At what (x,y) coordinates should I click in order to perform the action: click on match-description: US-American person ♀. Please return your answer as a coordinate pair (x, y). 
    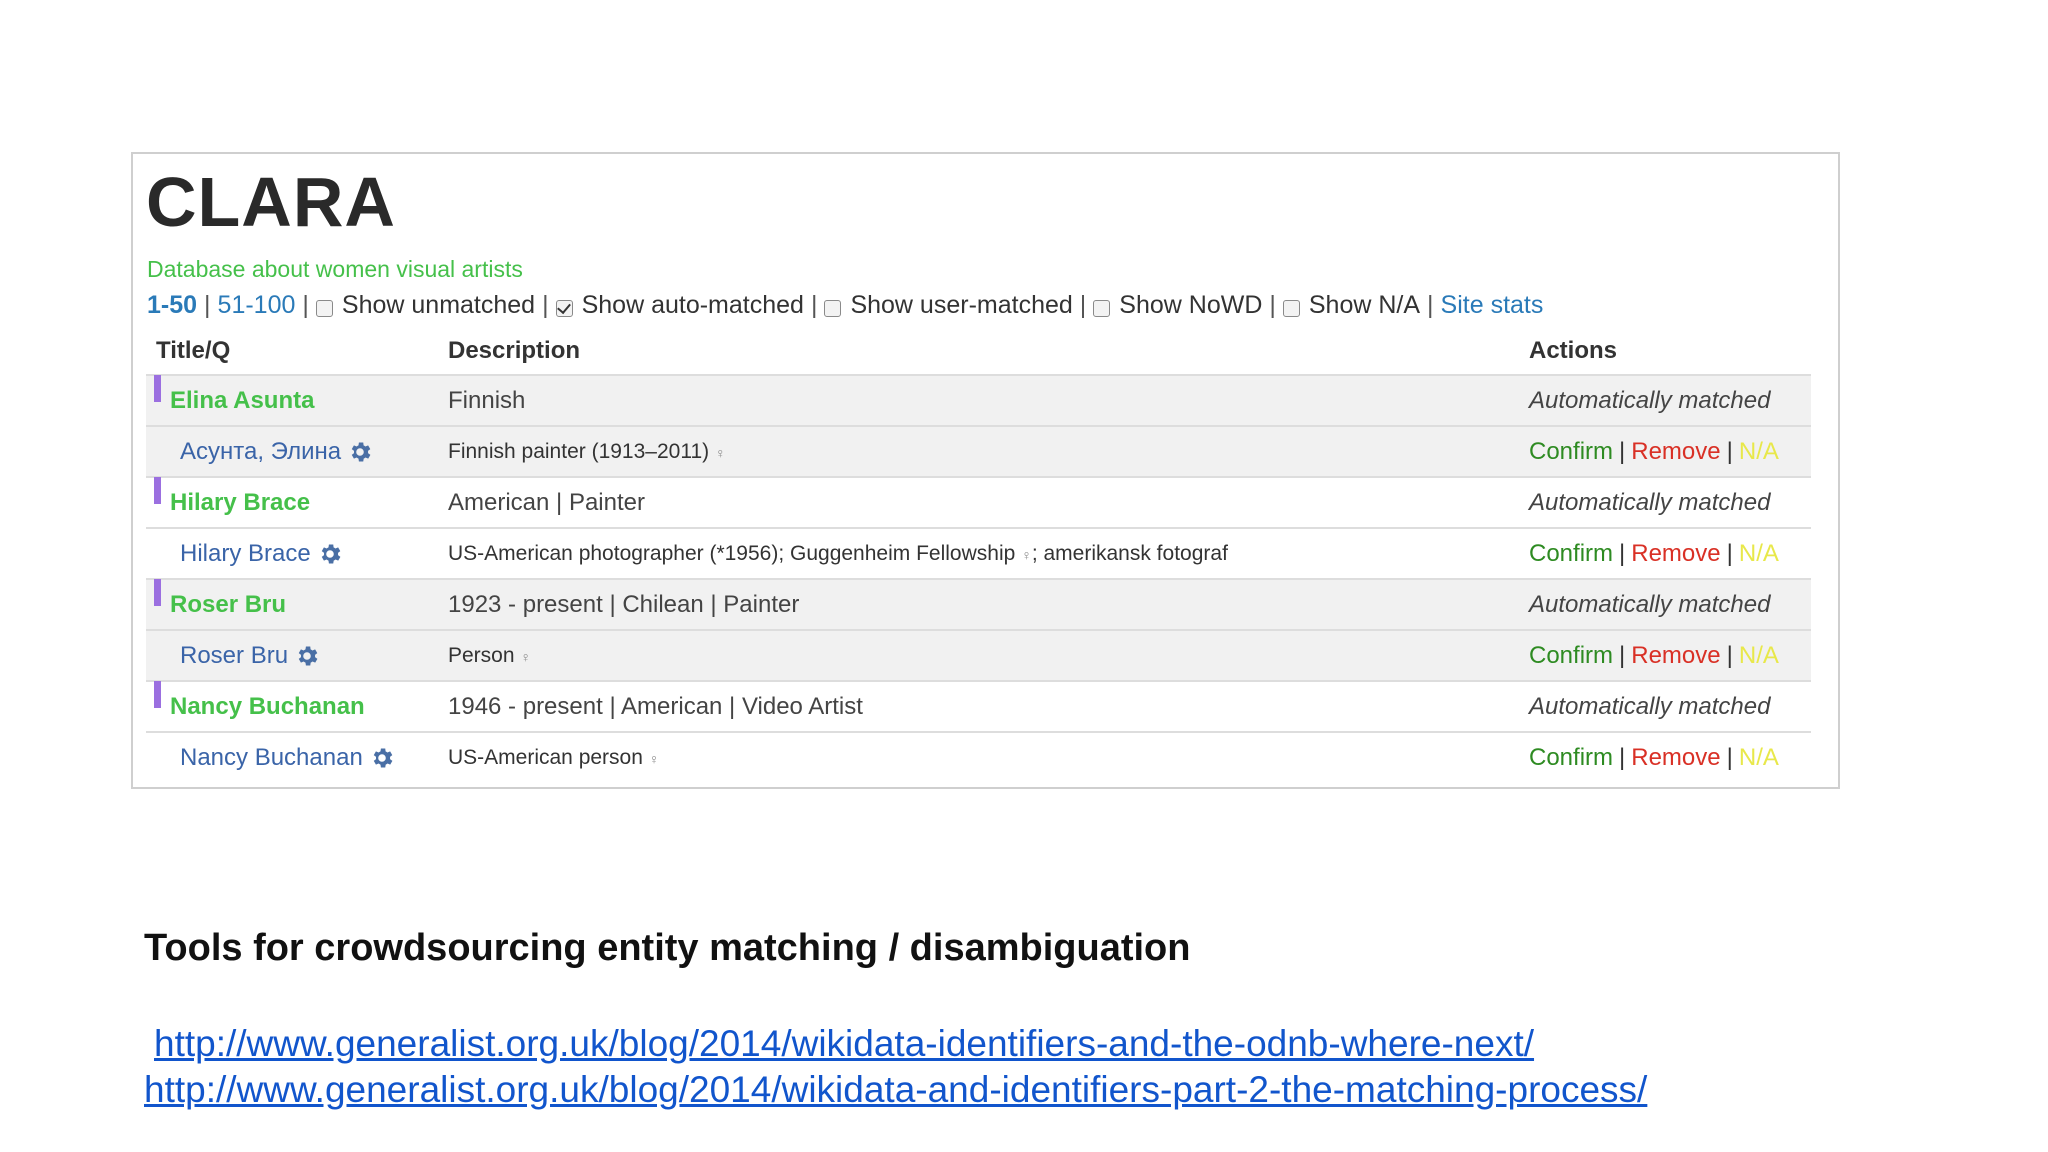
    Looking at the image, I should click on (554, 757).